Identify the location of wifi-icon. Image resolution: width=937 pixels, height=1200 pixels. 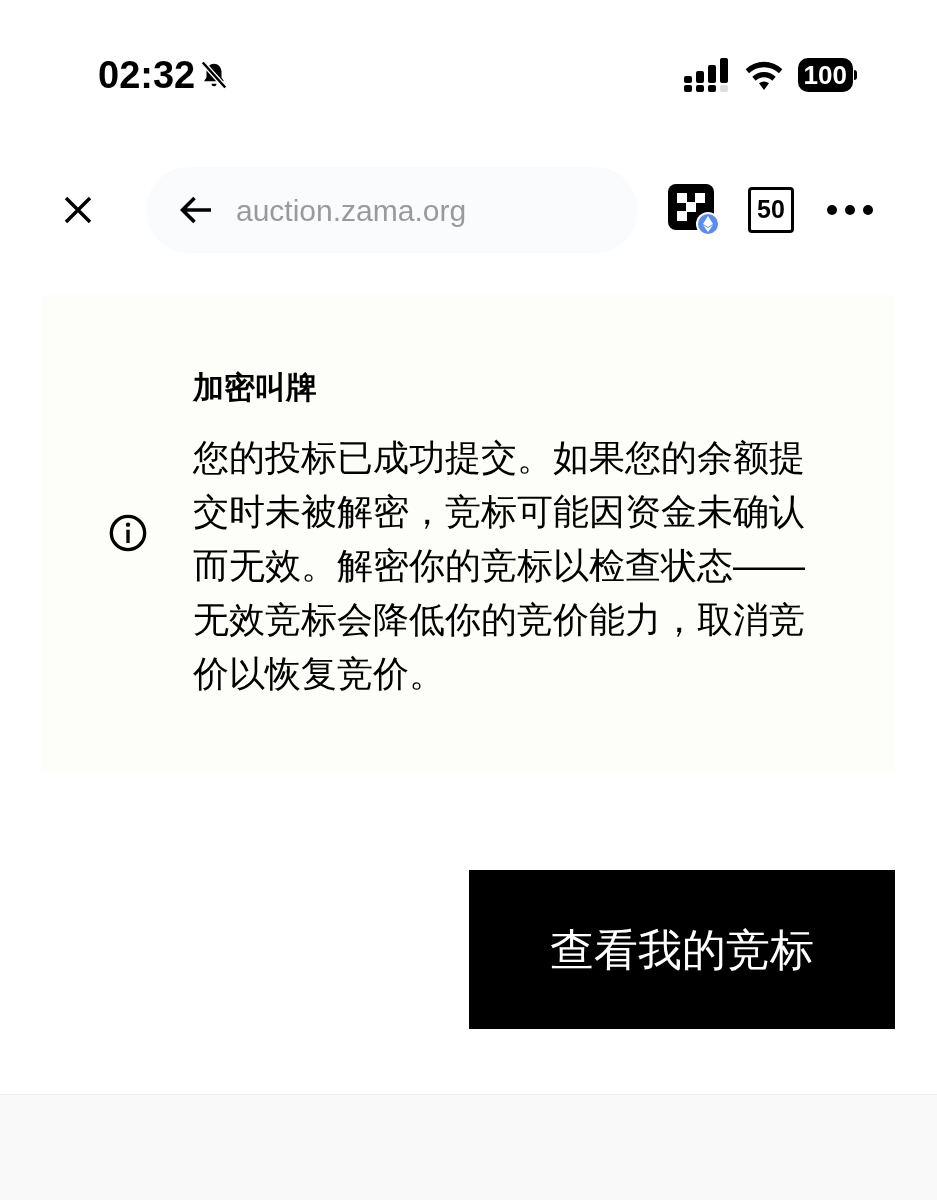
(763, 75).